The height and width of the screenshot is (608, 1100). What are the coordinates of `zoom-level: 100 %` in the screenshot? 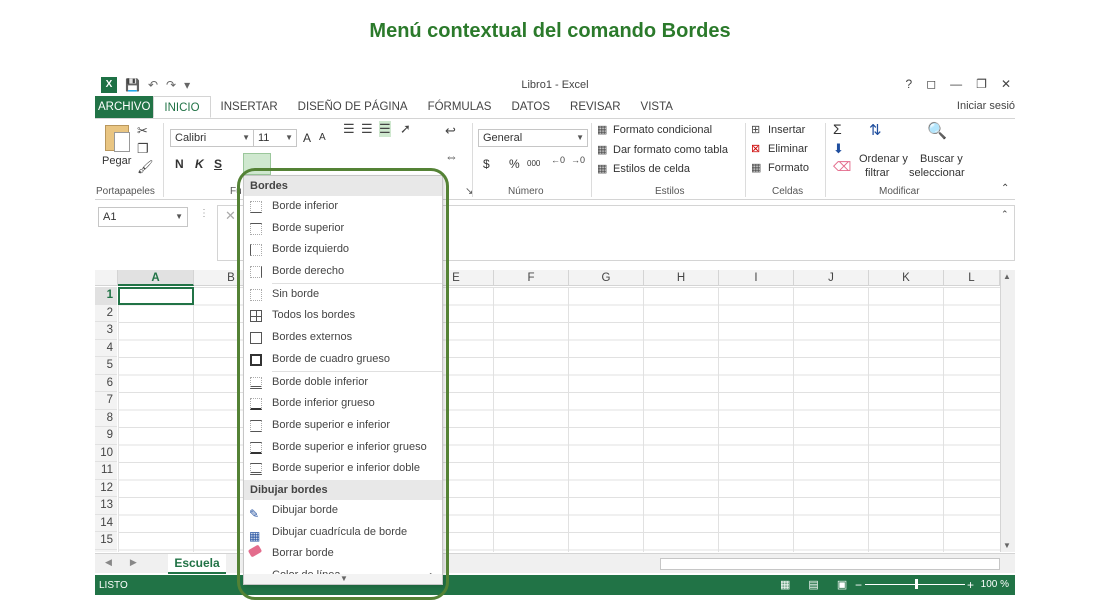 It's located at (995, 584).